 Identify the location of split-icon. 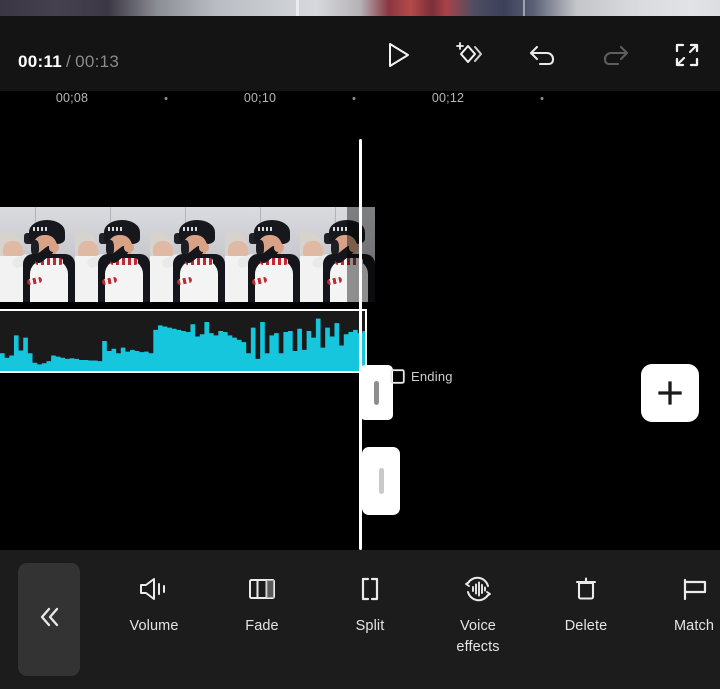
(370, 589).